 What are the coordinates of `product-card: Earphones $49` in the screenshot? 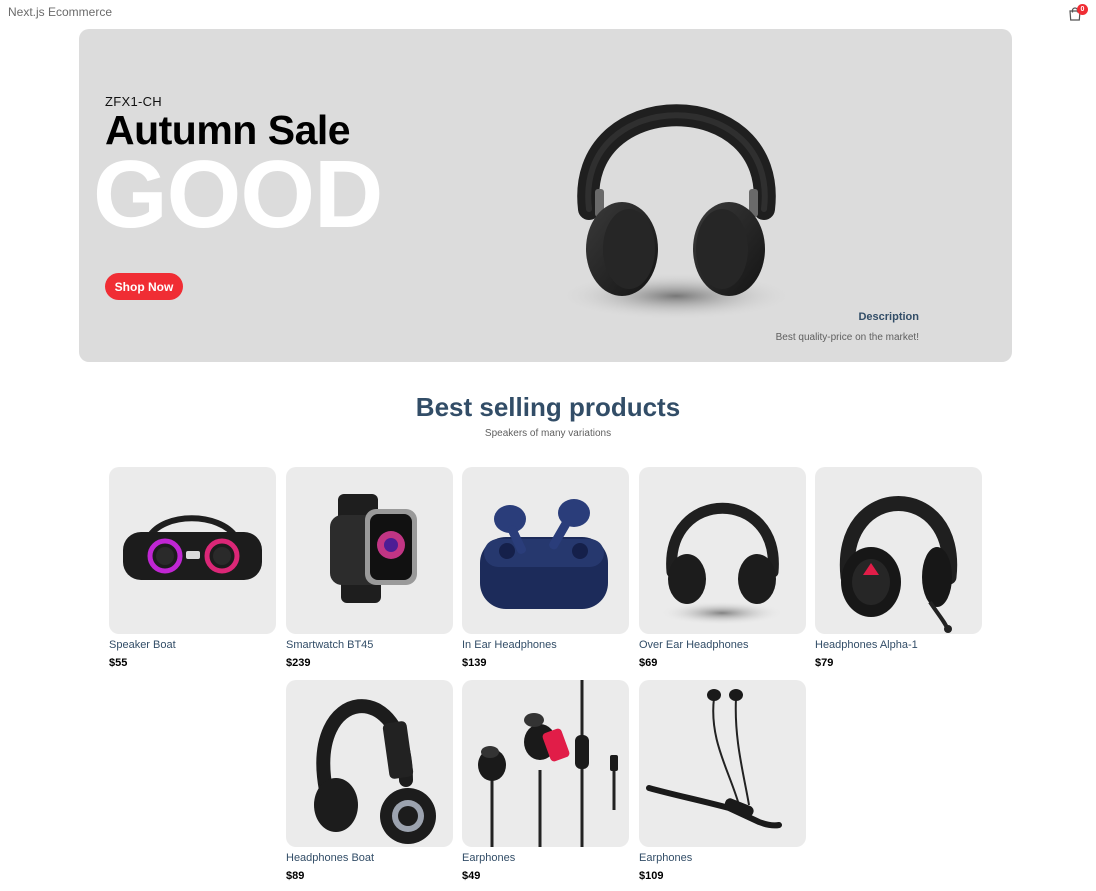 It's located at (545, 785).